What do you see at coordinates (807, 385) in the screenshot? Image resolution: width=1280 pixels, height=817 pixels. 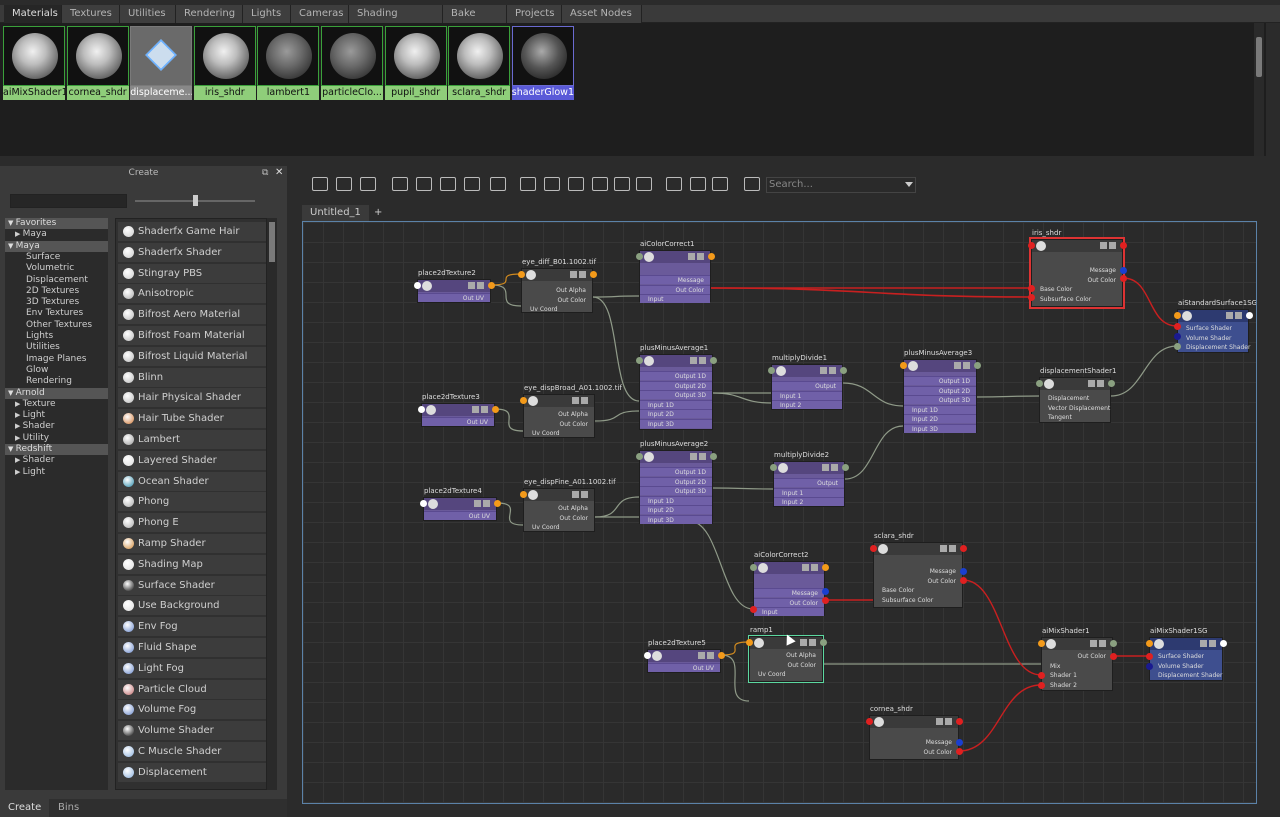 I see `node-port: Output` at bounding box center [807, 385].